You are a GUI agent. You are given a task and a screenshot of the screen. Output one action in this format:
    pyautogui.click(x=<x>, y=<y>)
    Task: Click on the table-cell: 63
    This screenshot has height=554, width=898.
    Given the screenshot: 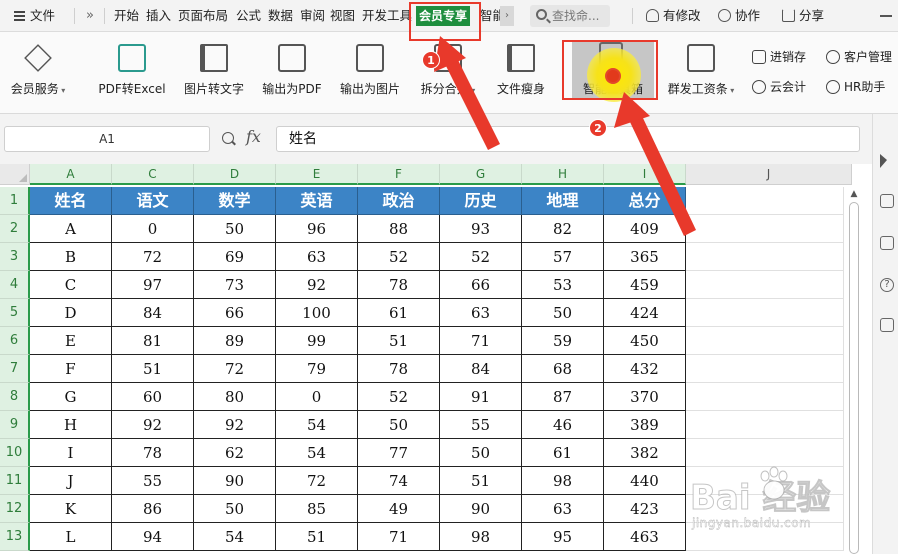 What is the action you would take?
    pyautogui.click(x=563, y=509)
    